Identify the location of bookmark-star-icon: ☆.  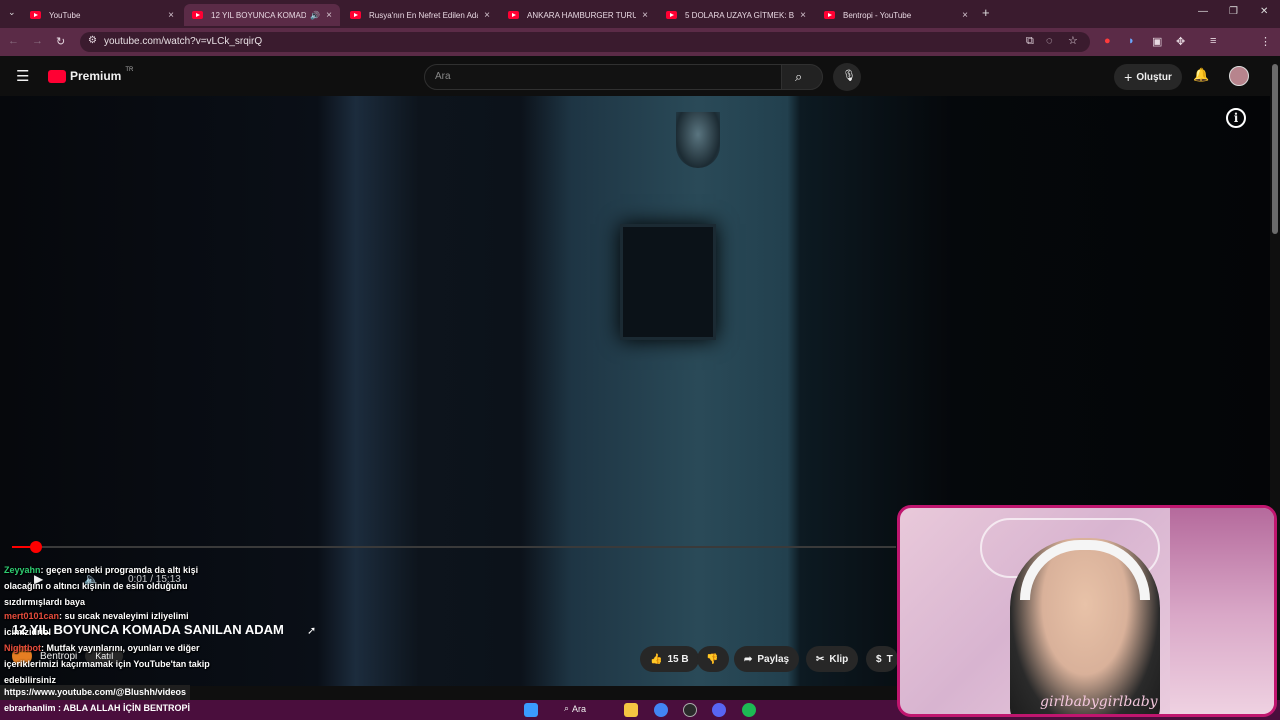
(1073, 40).